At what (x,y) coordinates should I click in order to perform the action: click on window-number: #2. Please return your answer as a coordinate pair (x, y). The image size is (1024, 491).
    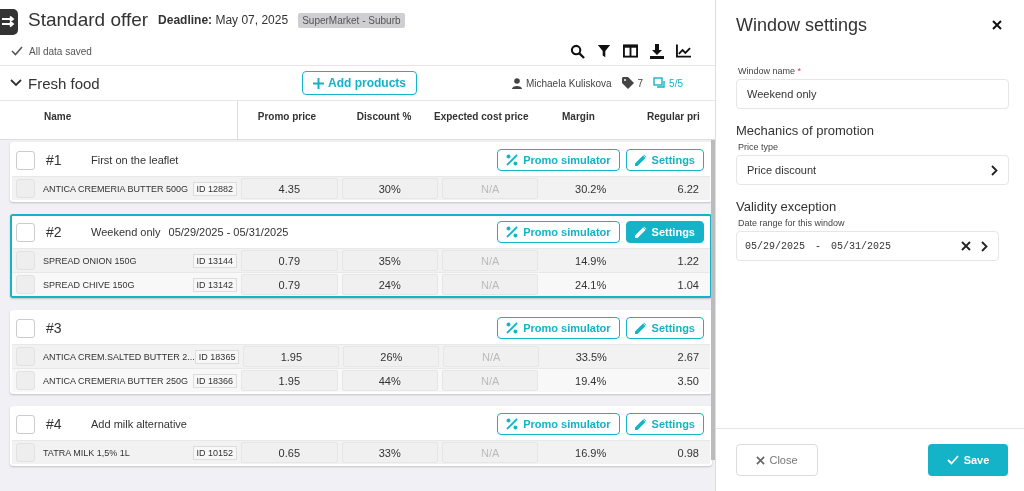
    Looking at the image, I should click on (54, 232).